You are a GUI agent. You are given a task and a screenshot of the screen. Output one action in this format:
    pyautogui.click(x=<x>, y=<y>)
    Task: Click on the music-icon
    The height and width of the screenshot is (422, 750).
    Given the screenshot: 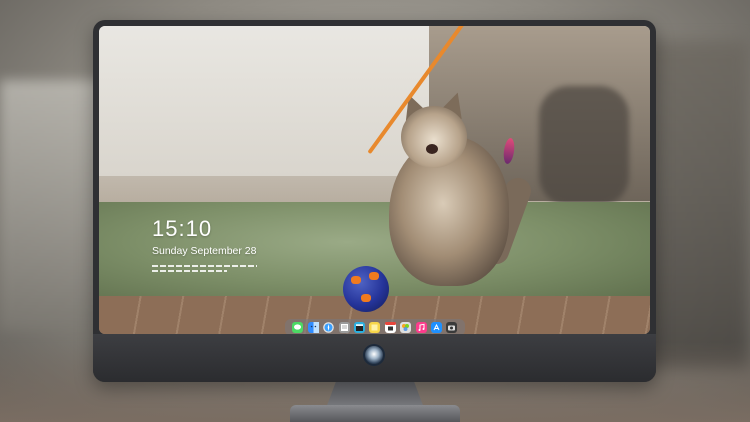 What is the action you would take?
    pyautogui.click(x=421, y=327)
    